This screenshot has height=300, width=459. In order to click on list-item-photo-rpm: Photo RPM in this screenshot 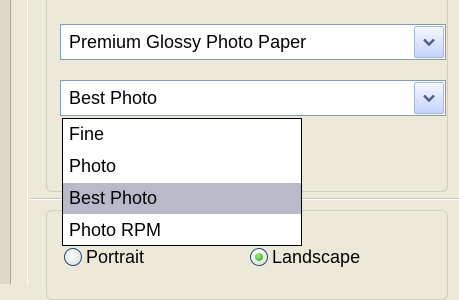, I will do `click(182, 230)`.